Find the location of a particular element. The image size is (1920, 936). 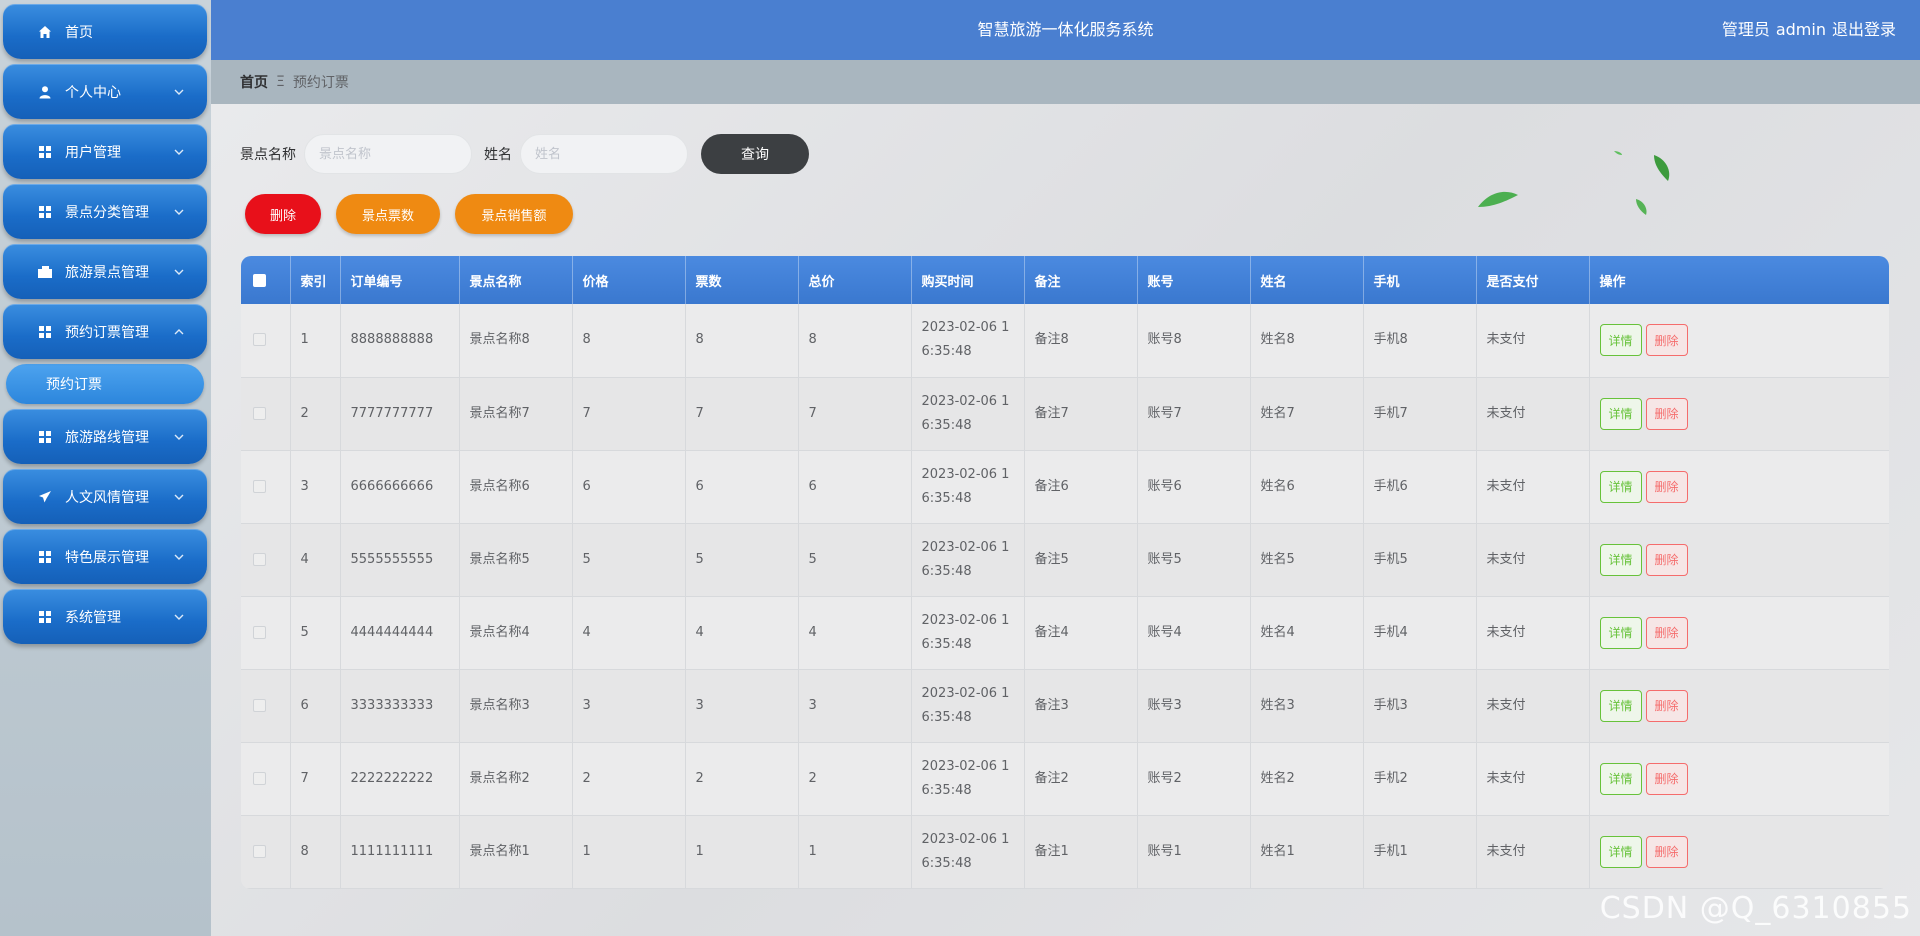

sidebar-item-1: 个人中心 is located at coordinates (105, 91).